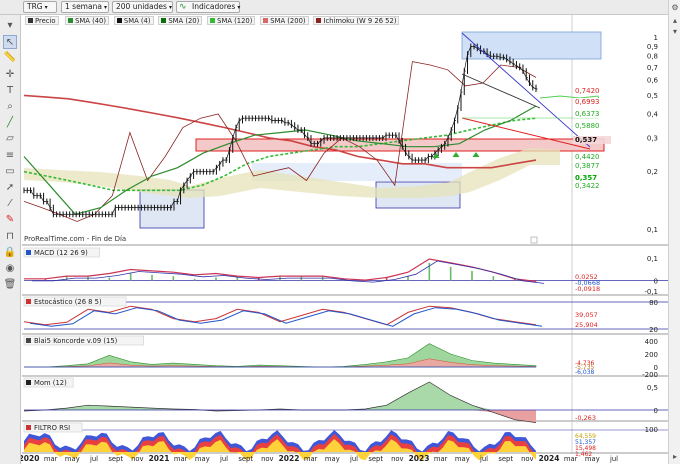 The width and height of the screenshot is (680, 464). I want to click on text-icon: T, so click(10, 91).